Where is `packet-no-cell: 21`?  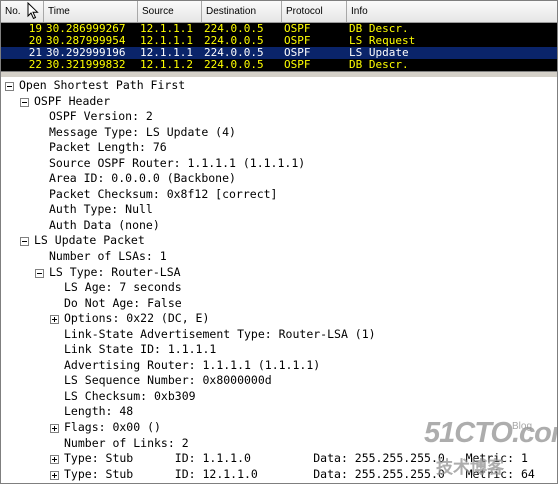 packet-no-cell: 21 is located at coordinates (35, 53).